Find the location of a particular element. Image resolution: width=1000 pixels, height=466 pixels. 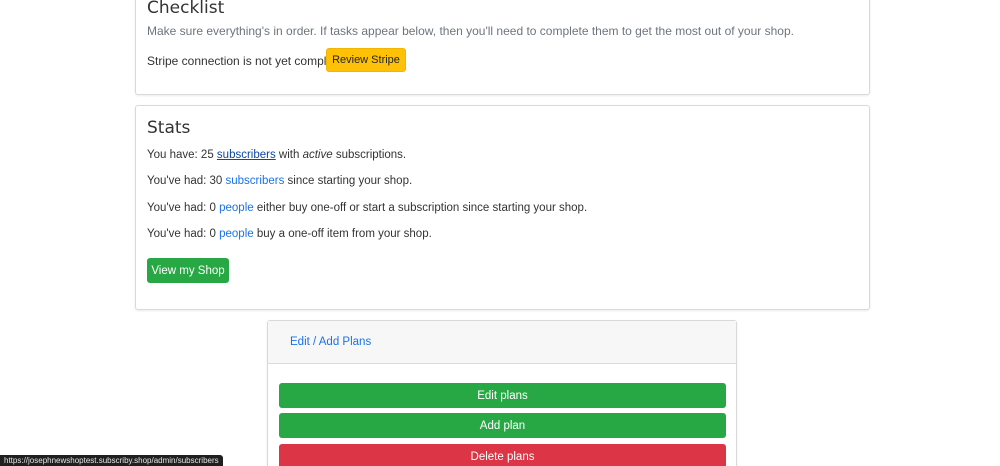

checklist-title: Checklist is located at coordinates (186, 9).